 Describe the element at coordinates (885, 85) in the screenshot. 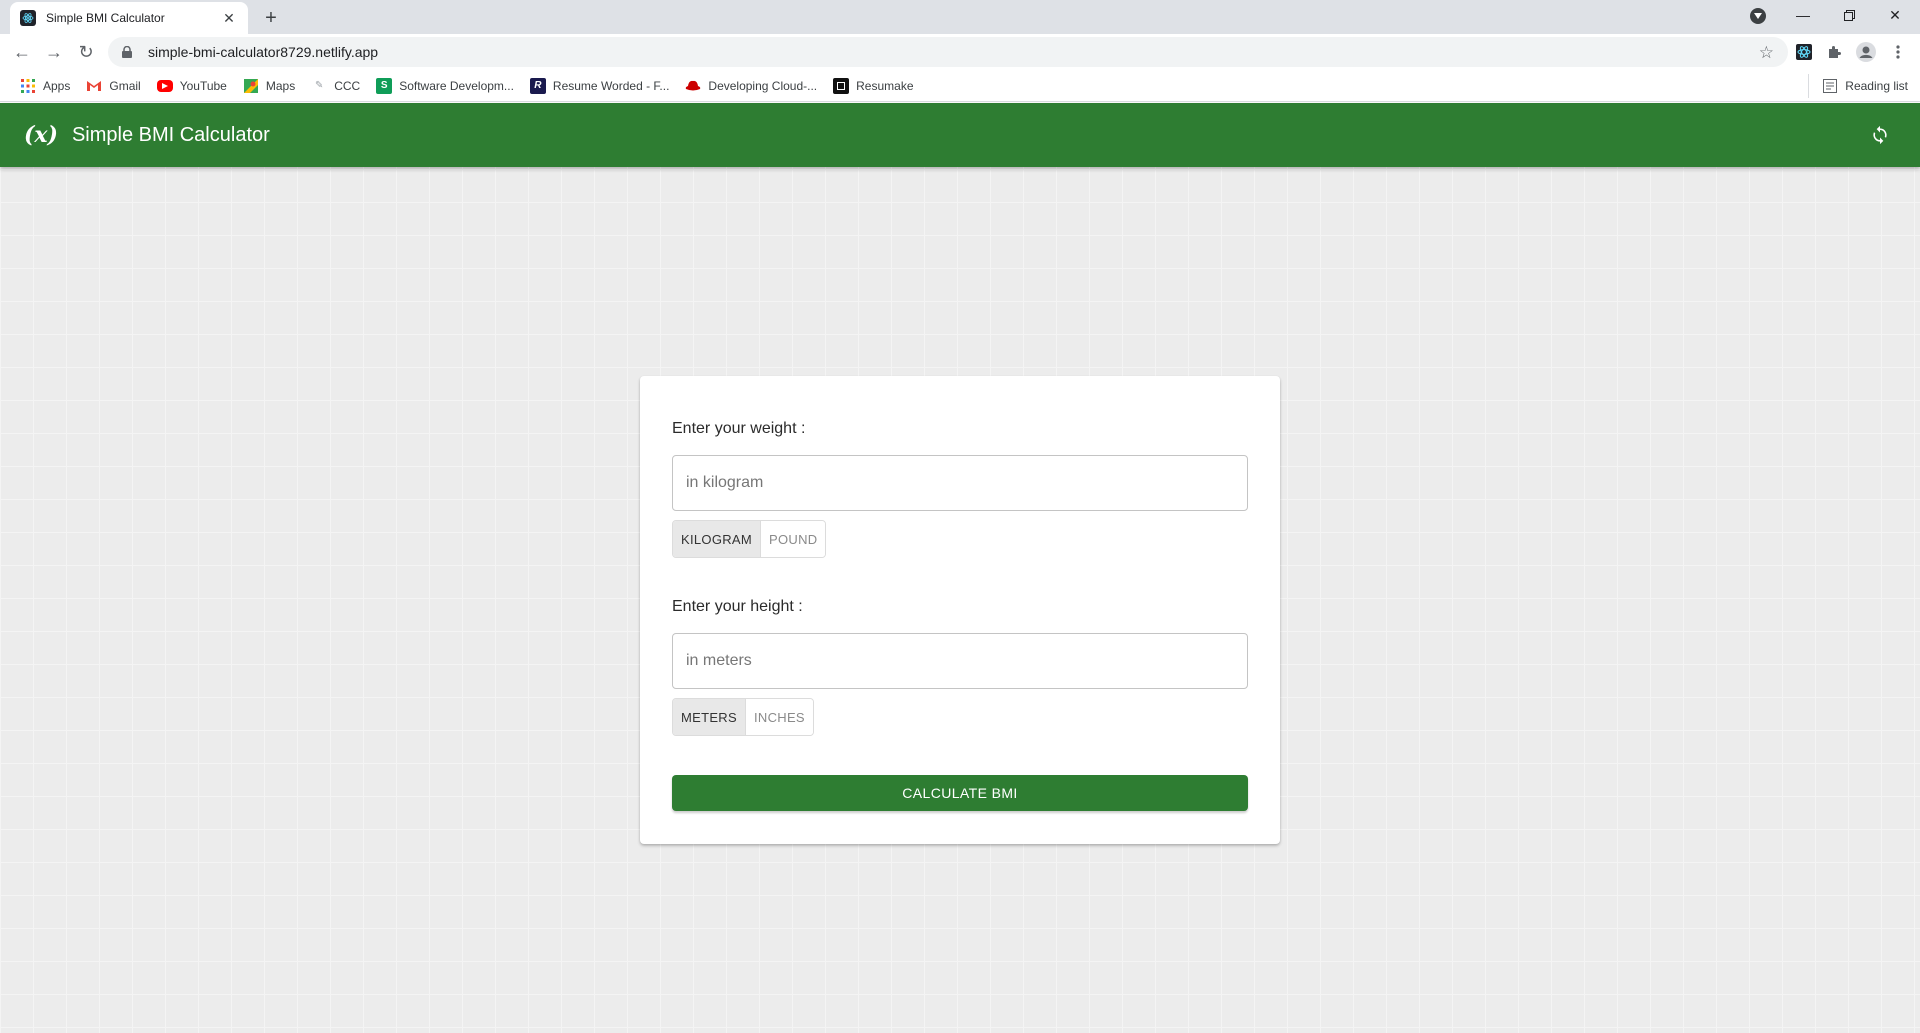

I see `bookmark-label: Resumake` at that location.